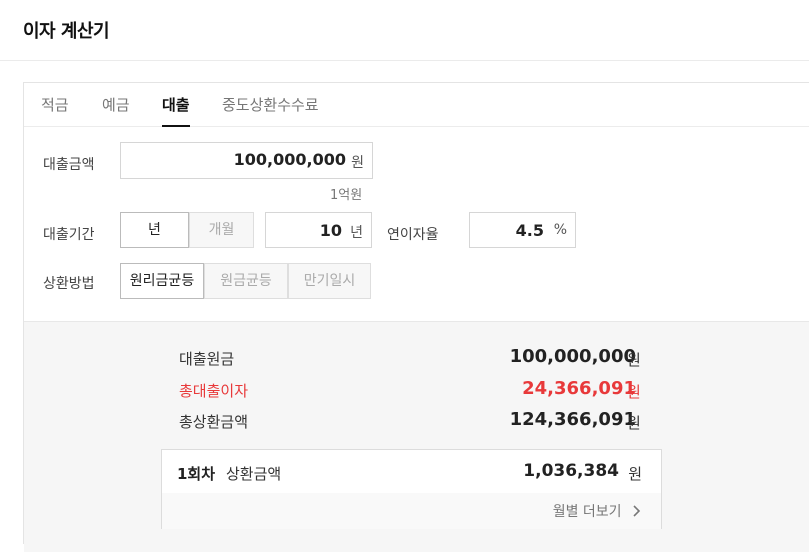 This screenshot has width=809, height=552. What do you see at coordinates (572, 419) in the screenshot?
I see `total-repayment-value: 124,366,091` at bounding box center [572, 419].